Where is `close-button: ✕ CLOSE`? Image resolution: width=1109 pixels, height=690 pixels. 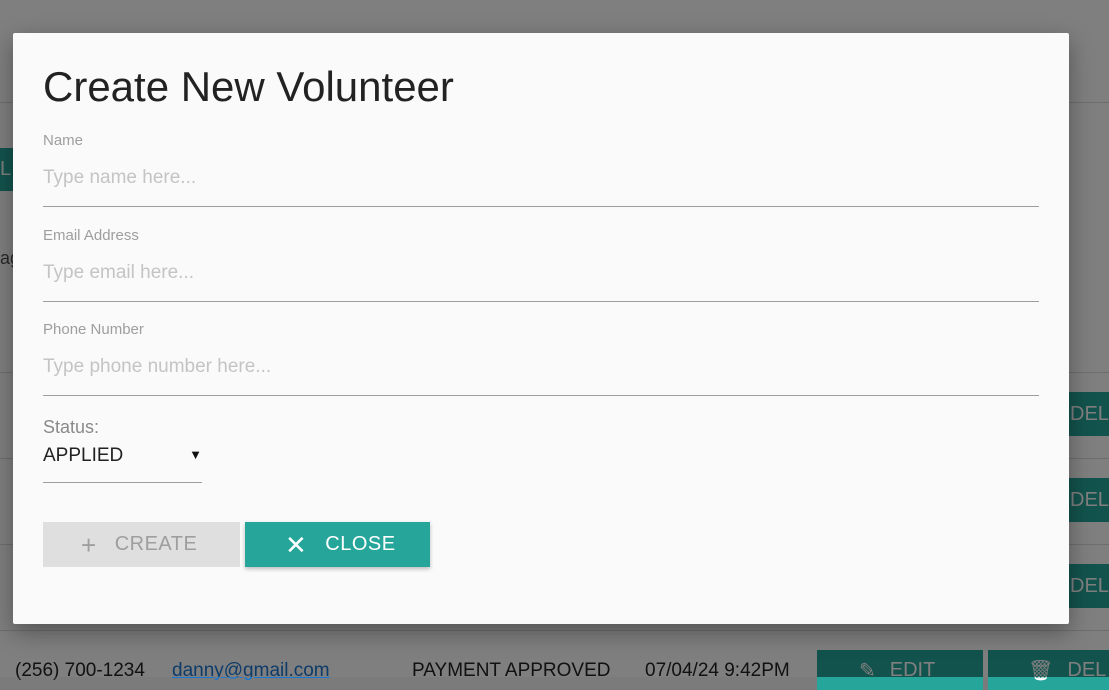 close-button: ✕ CLOSE is located at coordinates (337, 544).